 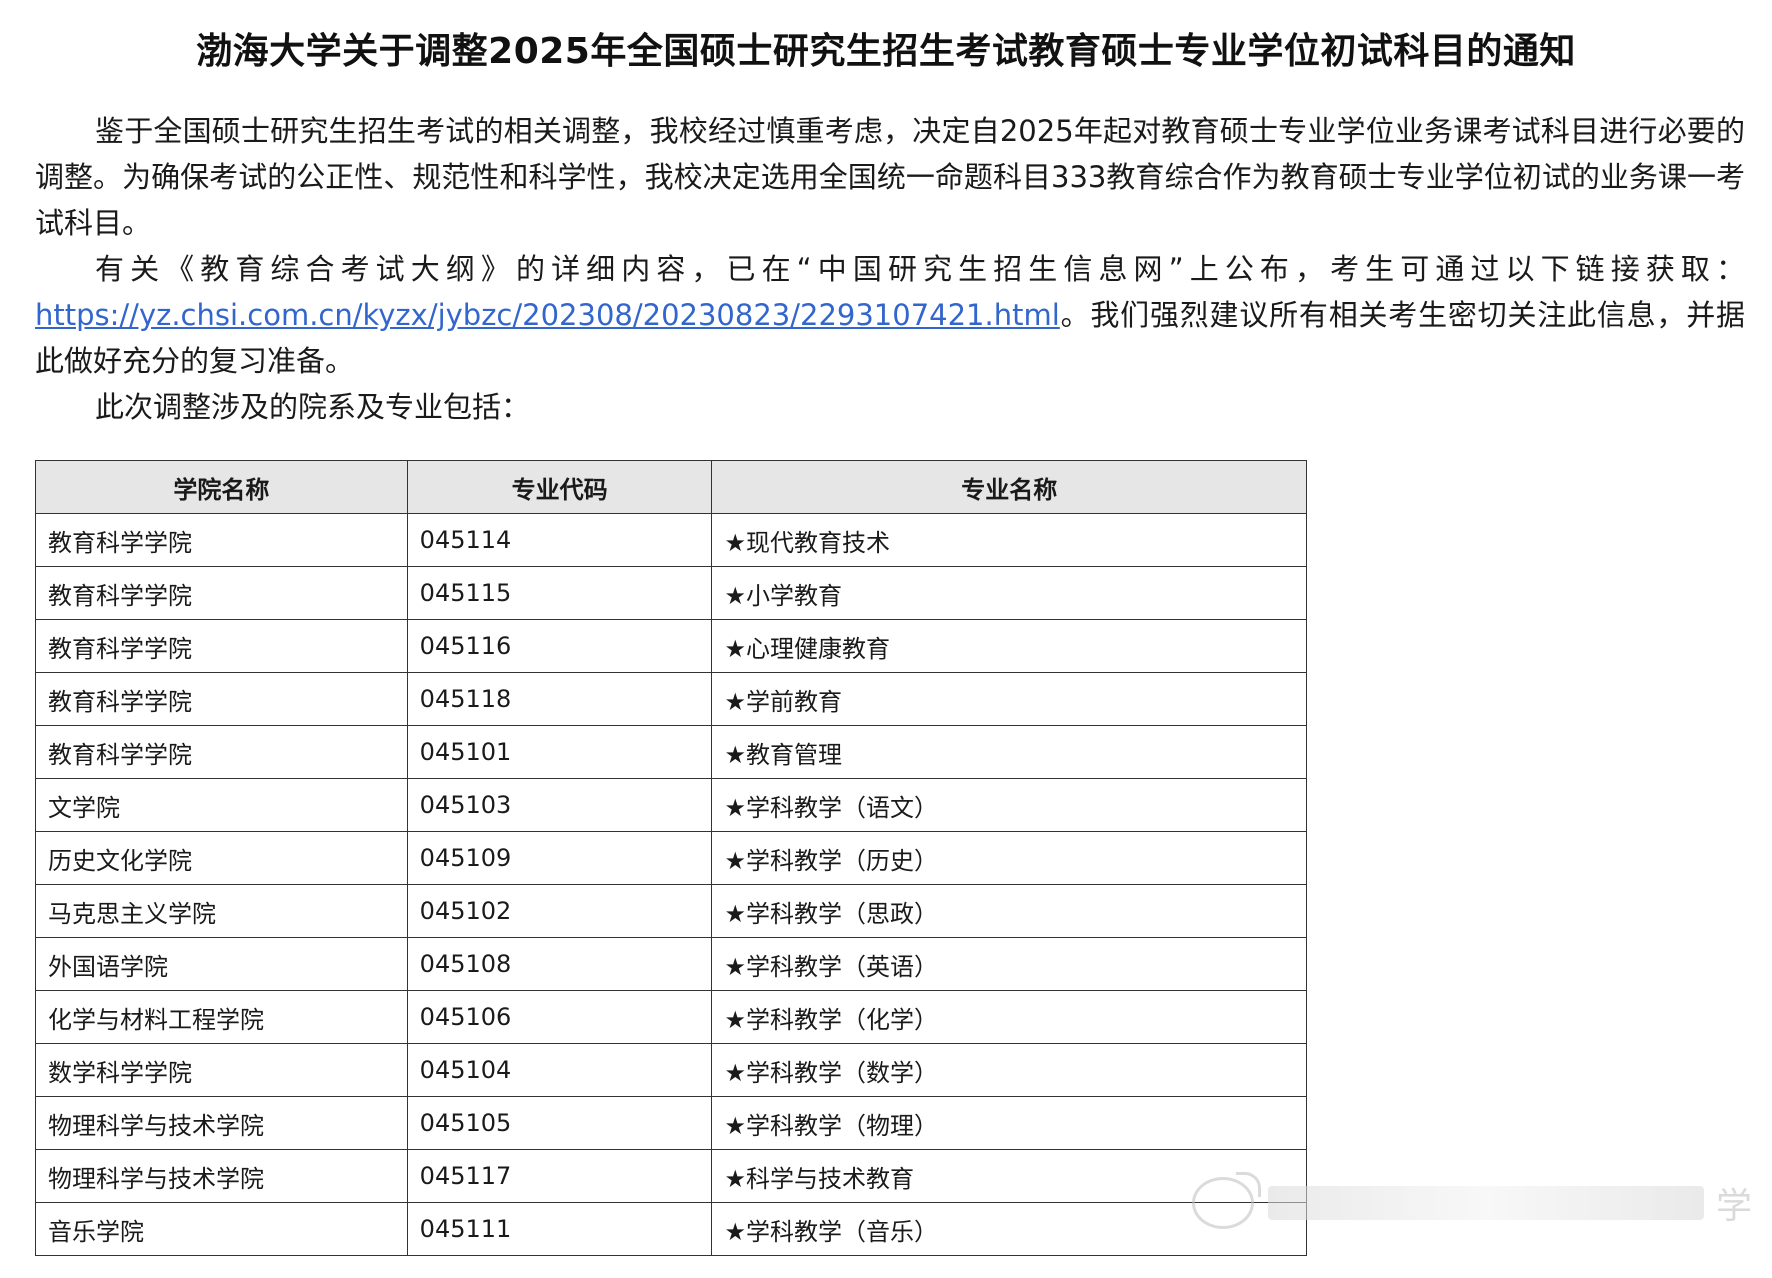 What do you see at coordinates (559, 1123) in the screenshot?
I see `cell-code: 045105` at bounding box center [559, 1123].